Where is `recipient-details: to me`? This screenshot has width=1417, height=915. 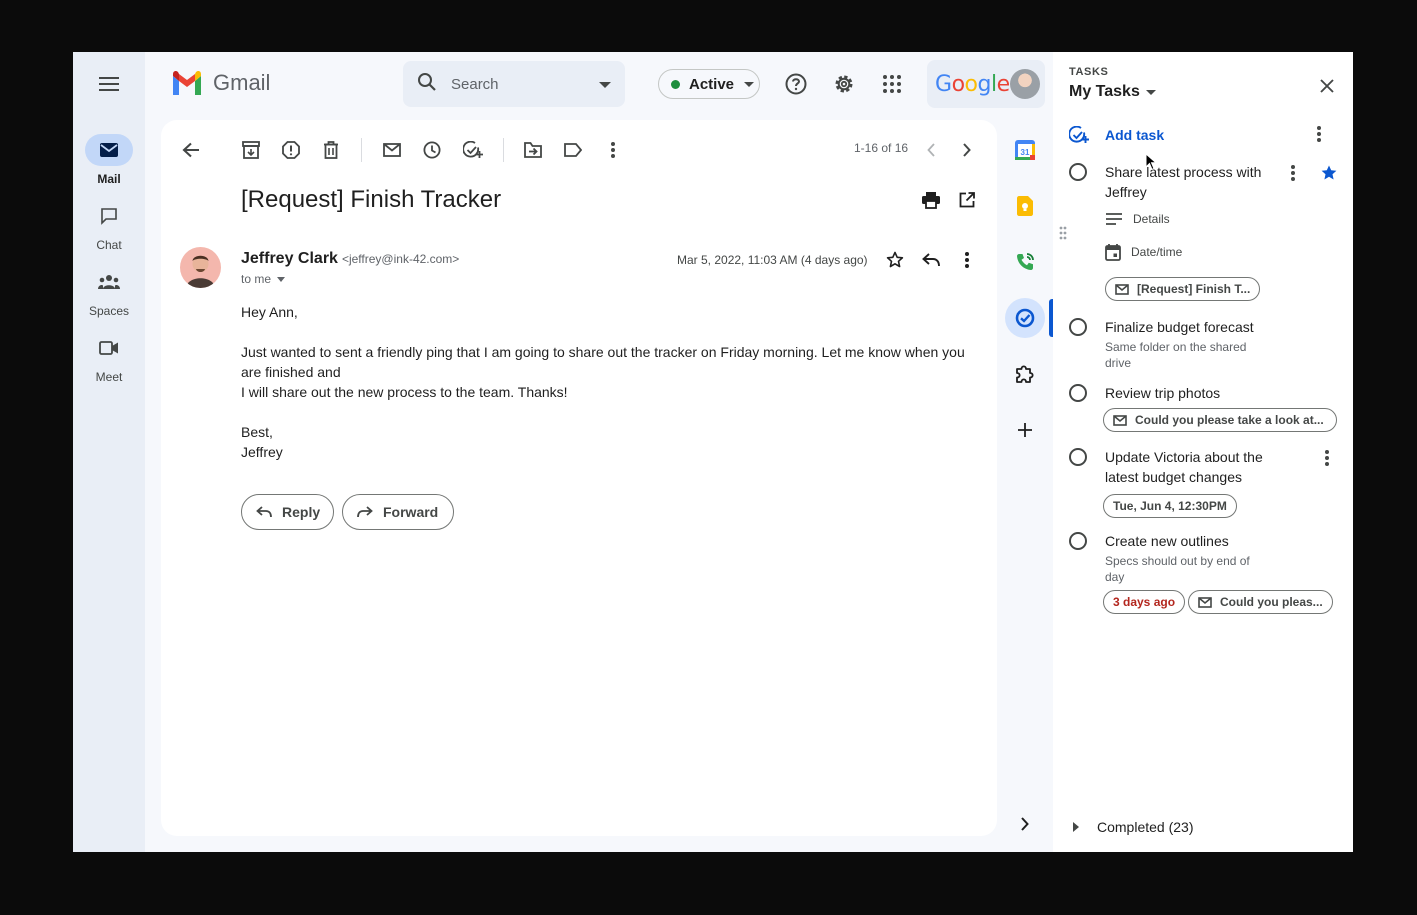
recipient-details: to me is located at coordinates (263, 279).